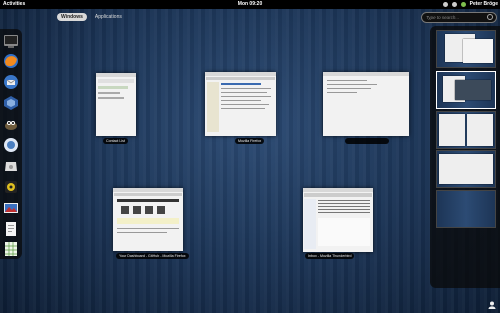  Describe the element at coordinates (72, 17) in the screenshot. I see `tab-windows: Windows` at that location.